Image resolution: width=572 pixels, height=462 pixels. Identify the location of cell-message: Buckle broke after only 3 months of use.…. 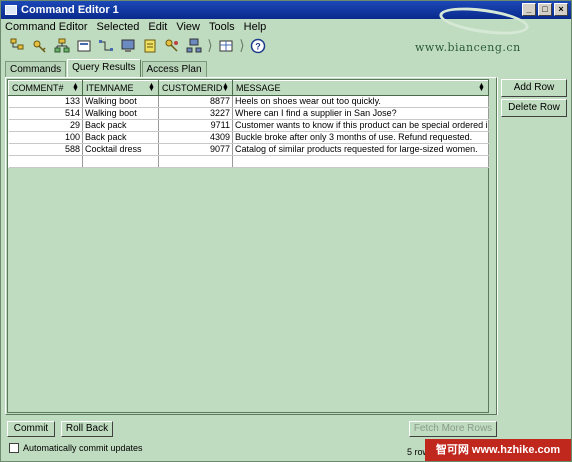
(360, 137).